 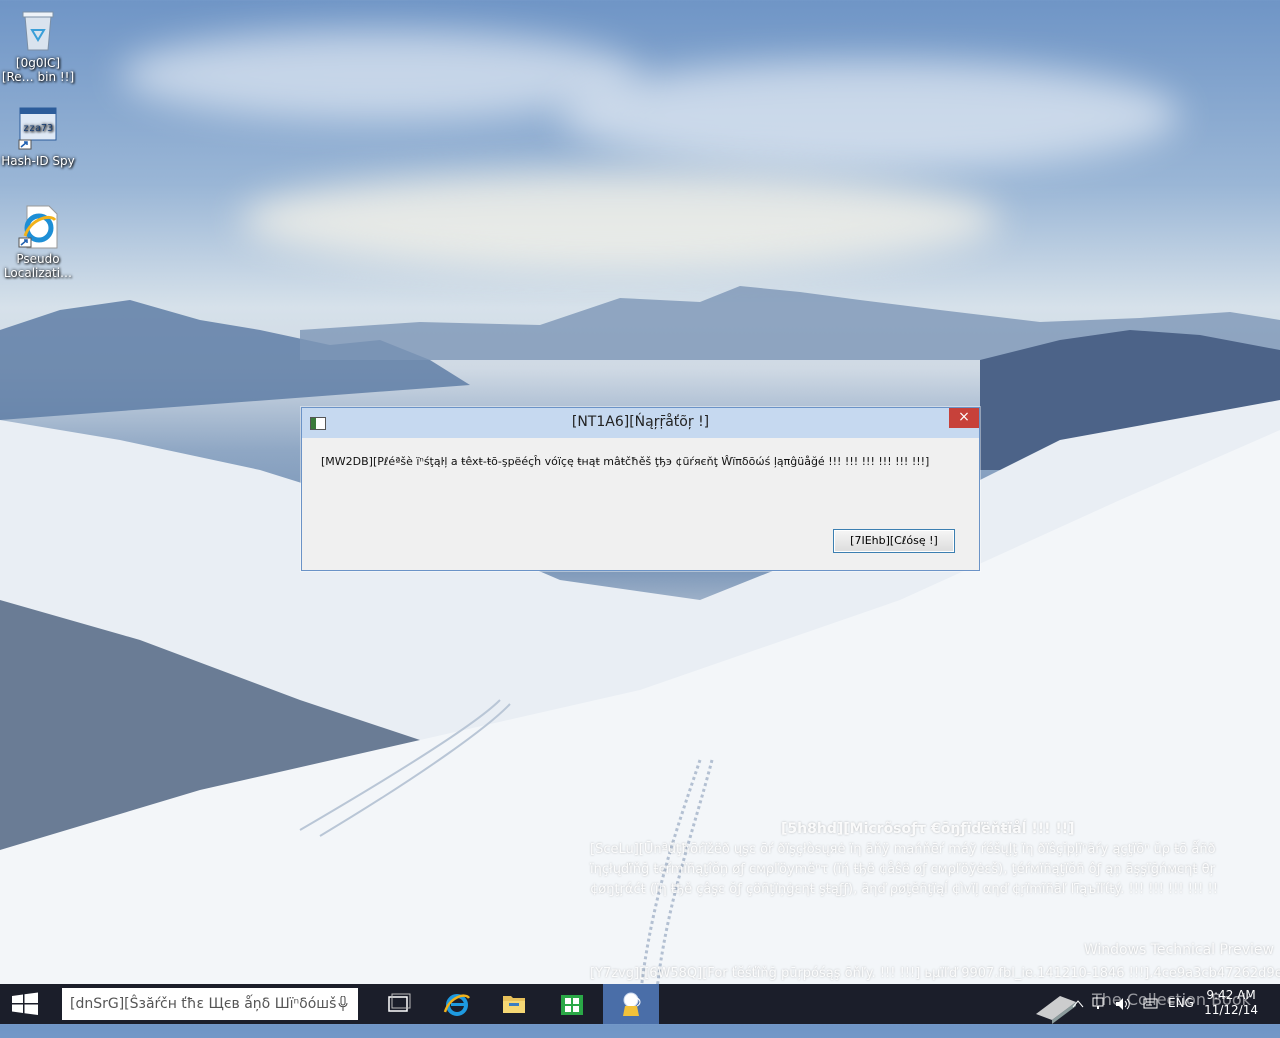 I want to click on message-icon, so click(x=1150, y=1003).